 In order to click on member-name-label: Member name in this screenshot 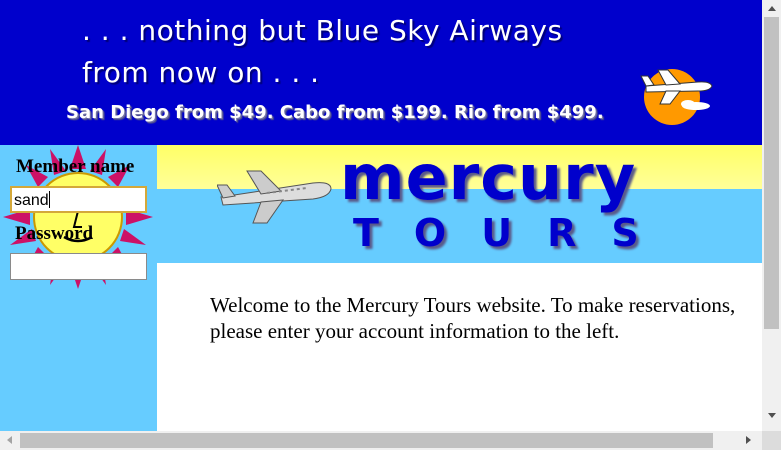, I will do `click(75, 166)`.